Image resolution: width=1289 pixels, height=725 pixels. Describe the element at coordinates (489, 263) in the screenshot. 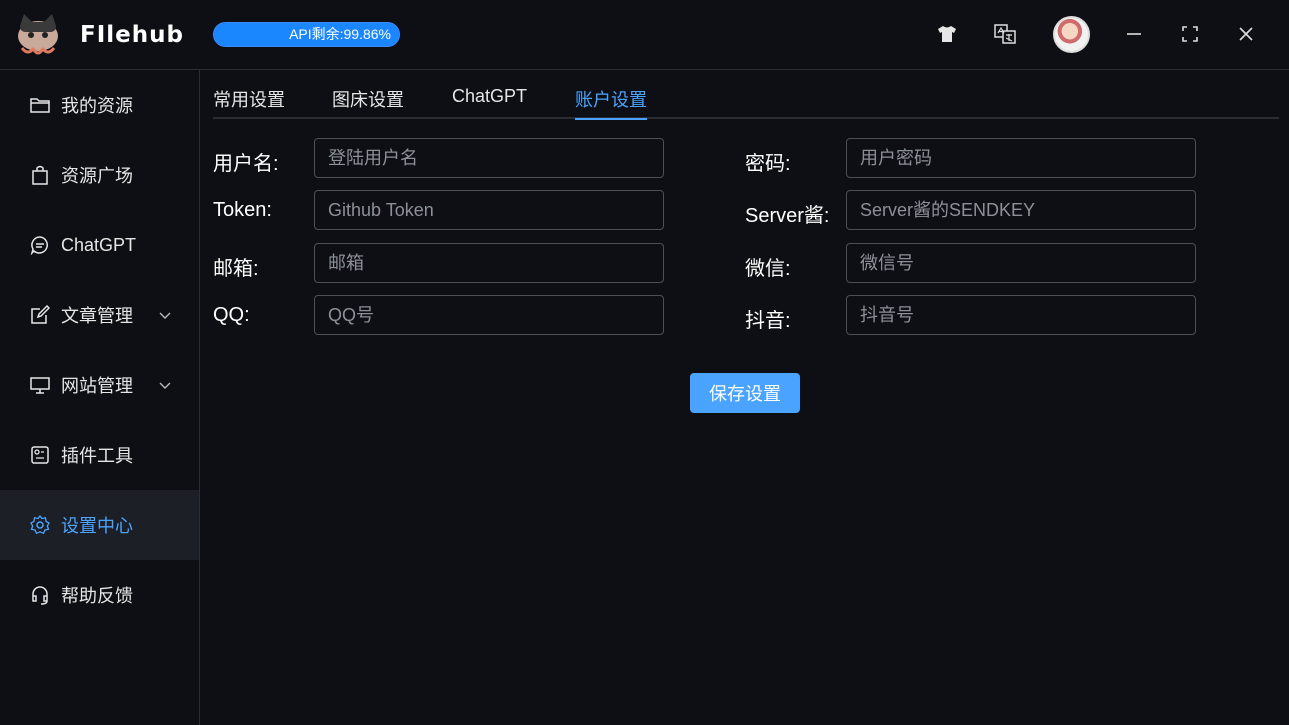

I see `email-input` at that location.